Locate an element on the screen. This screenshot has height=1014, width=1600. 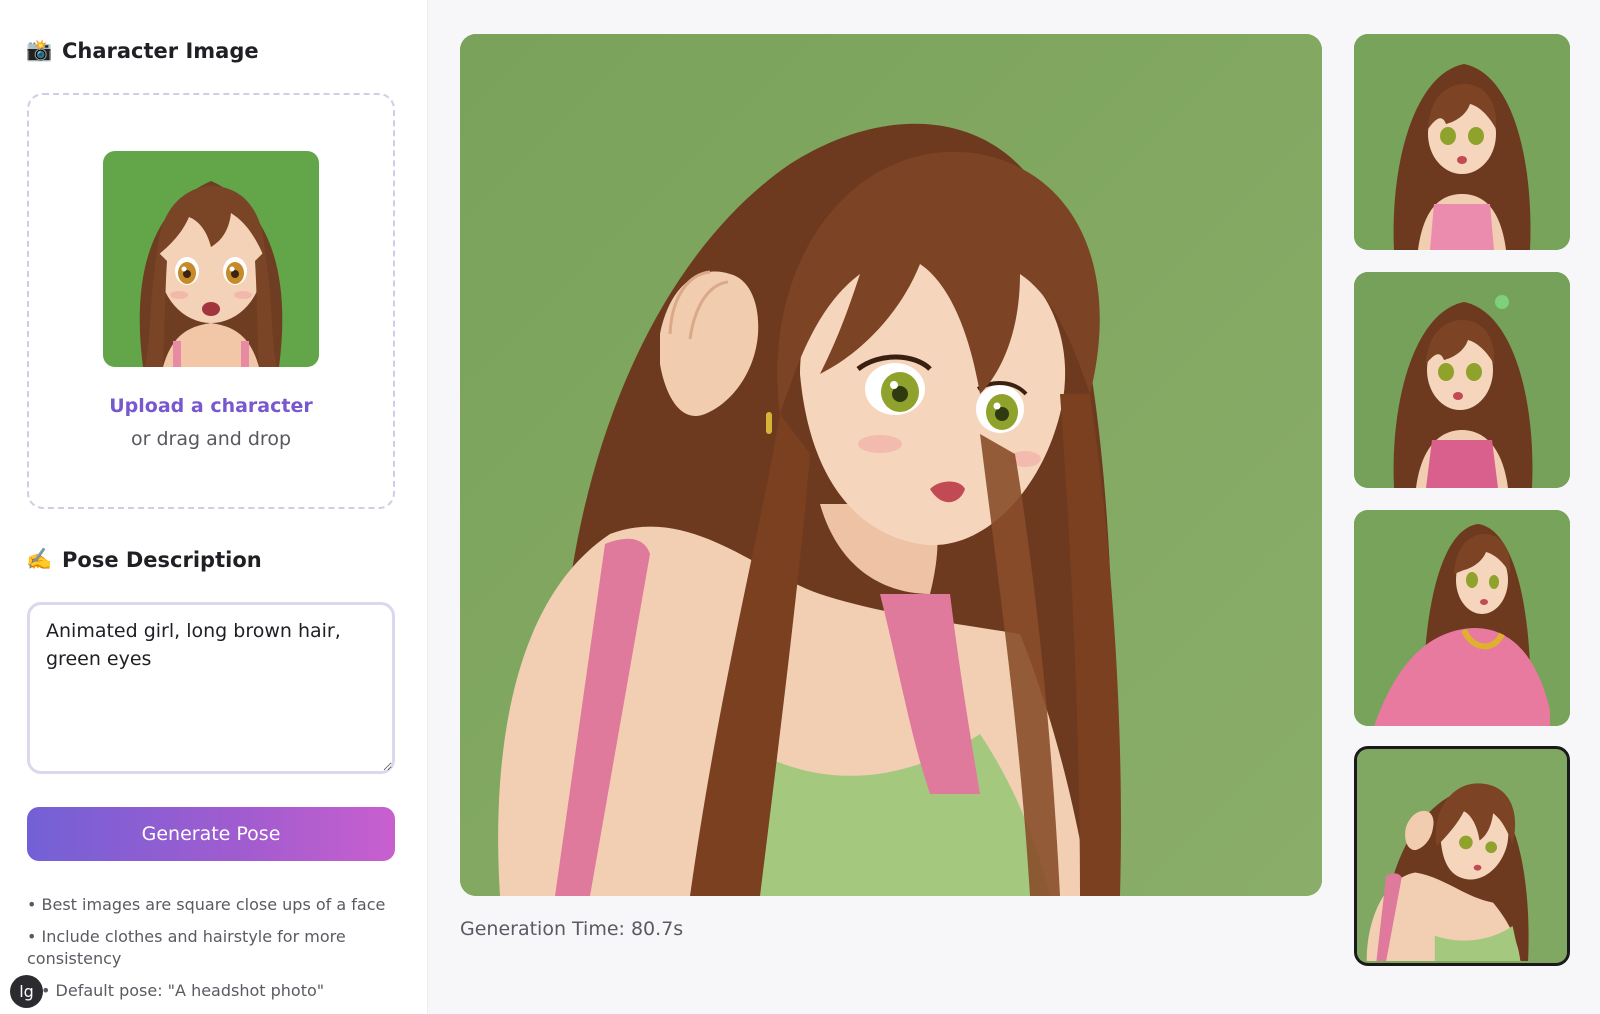
camera-flash-icon: 📸 is located at coordinates (39, 50).